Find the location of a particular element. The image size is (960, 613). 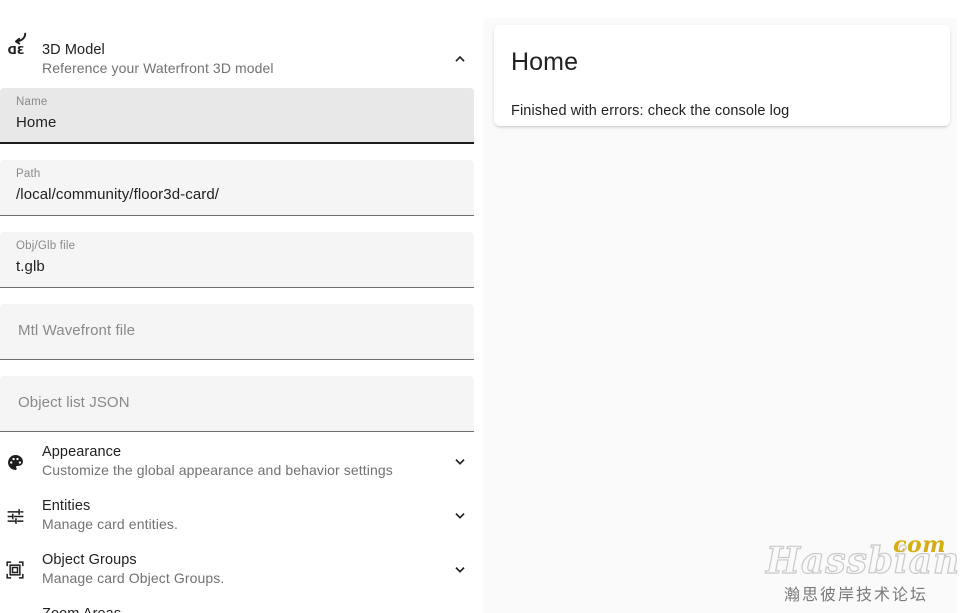

field-value-name: Home is located at coordinates (36, 122).